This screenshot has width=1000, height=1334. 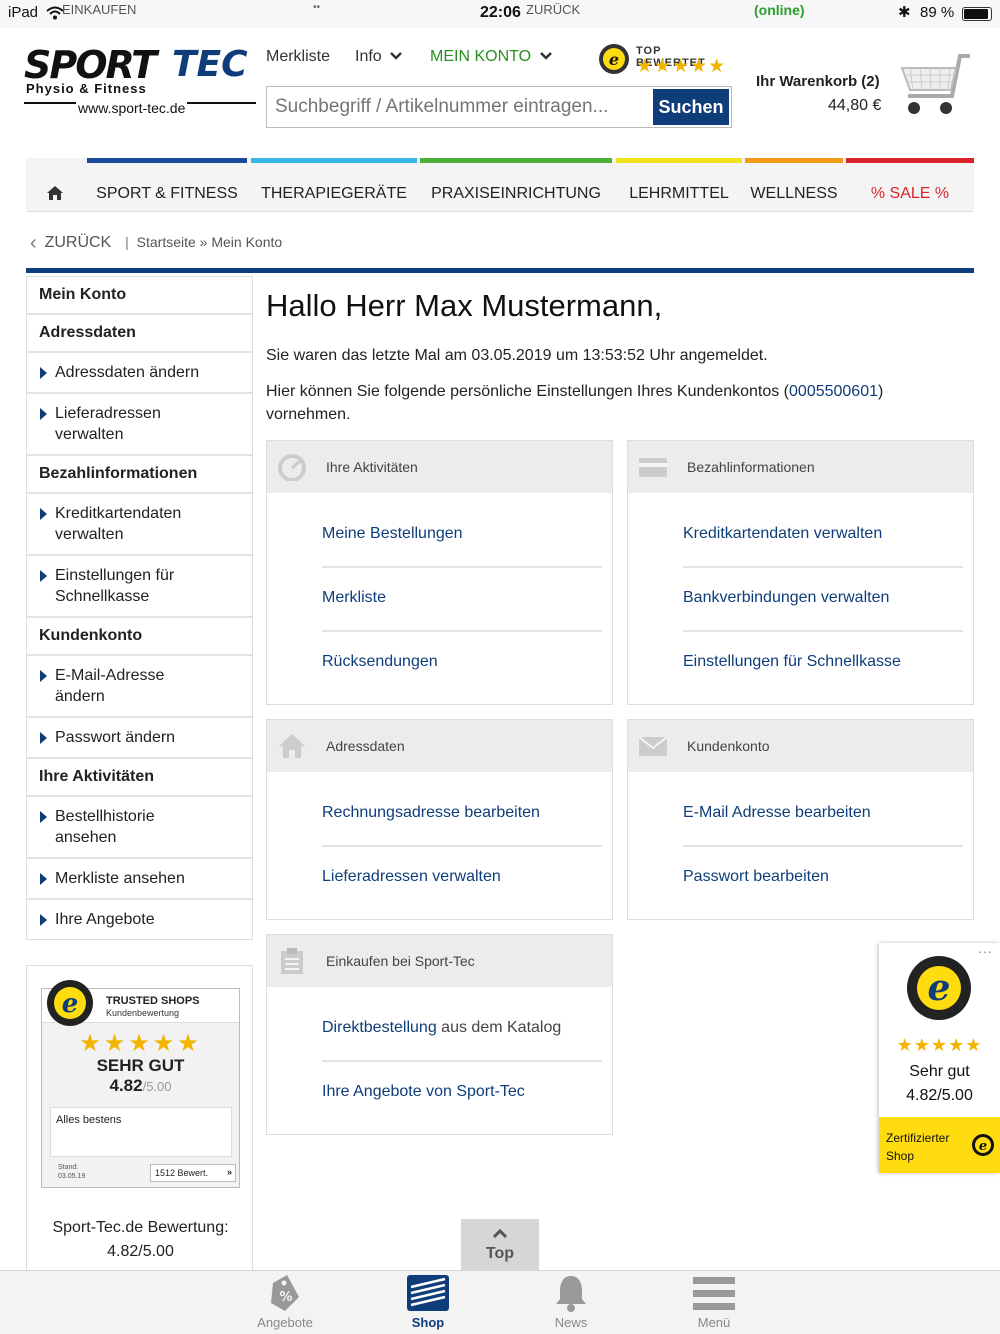 I want to click on speedometer-icon, so click(x=292, y=467).